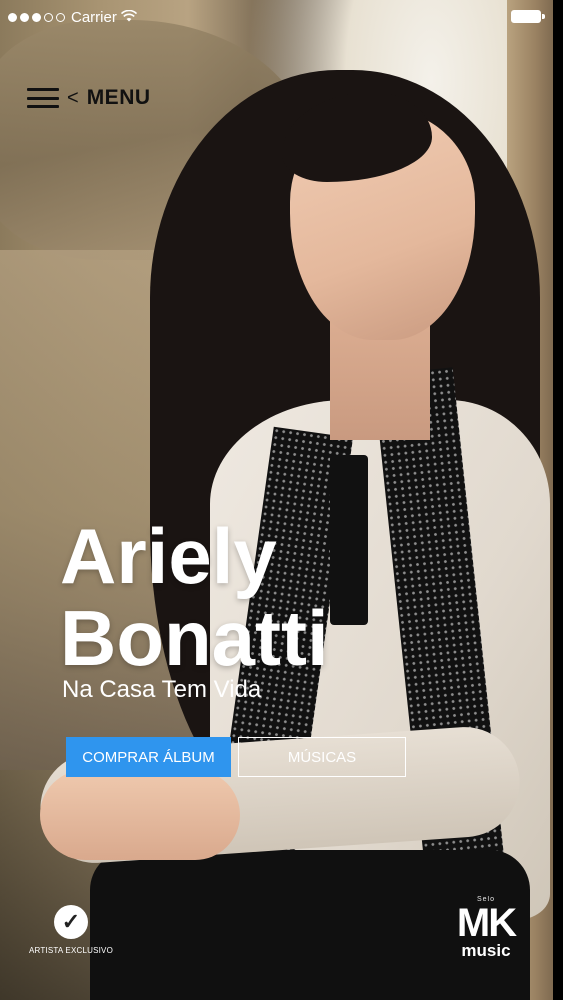  I want to click on wifi-icon, so click(128, 17).